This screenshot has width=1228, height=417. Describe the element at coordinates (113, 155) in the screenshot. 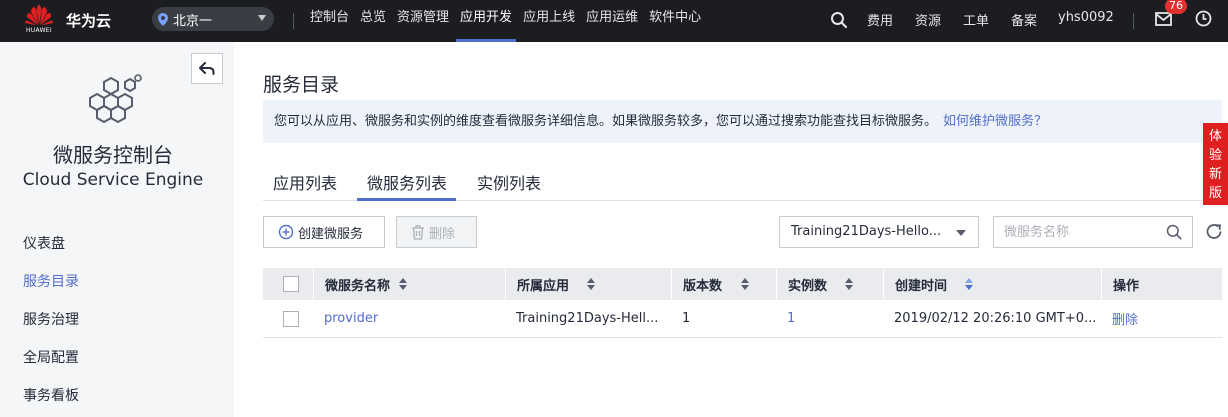

I see `sidebar-title: 微服务控制台` at that location.